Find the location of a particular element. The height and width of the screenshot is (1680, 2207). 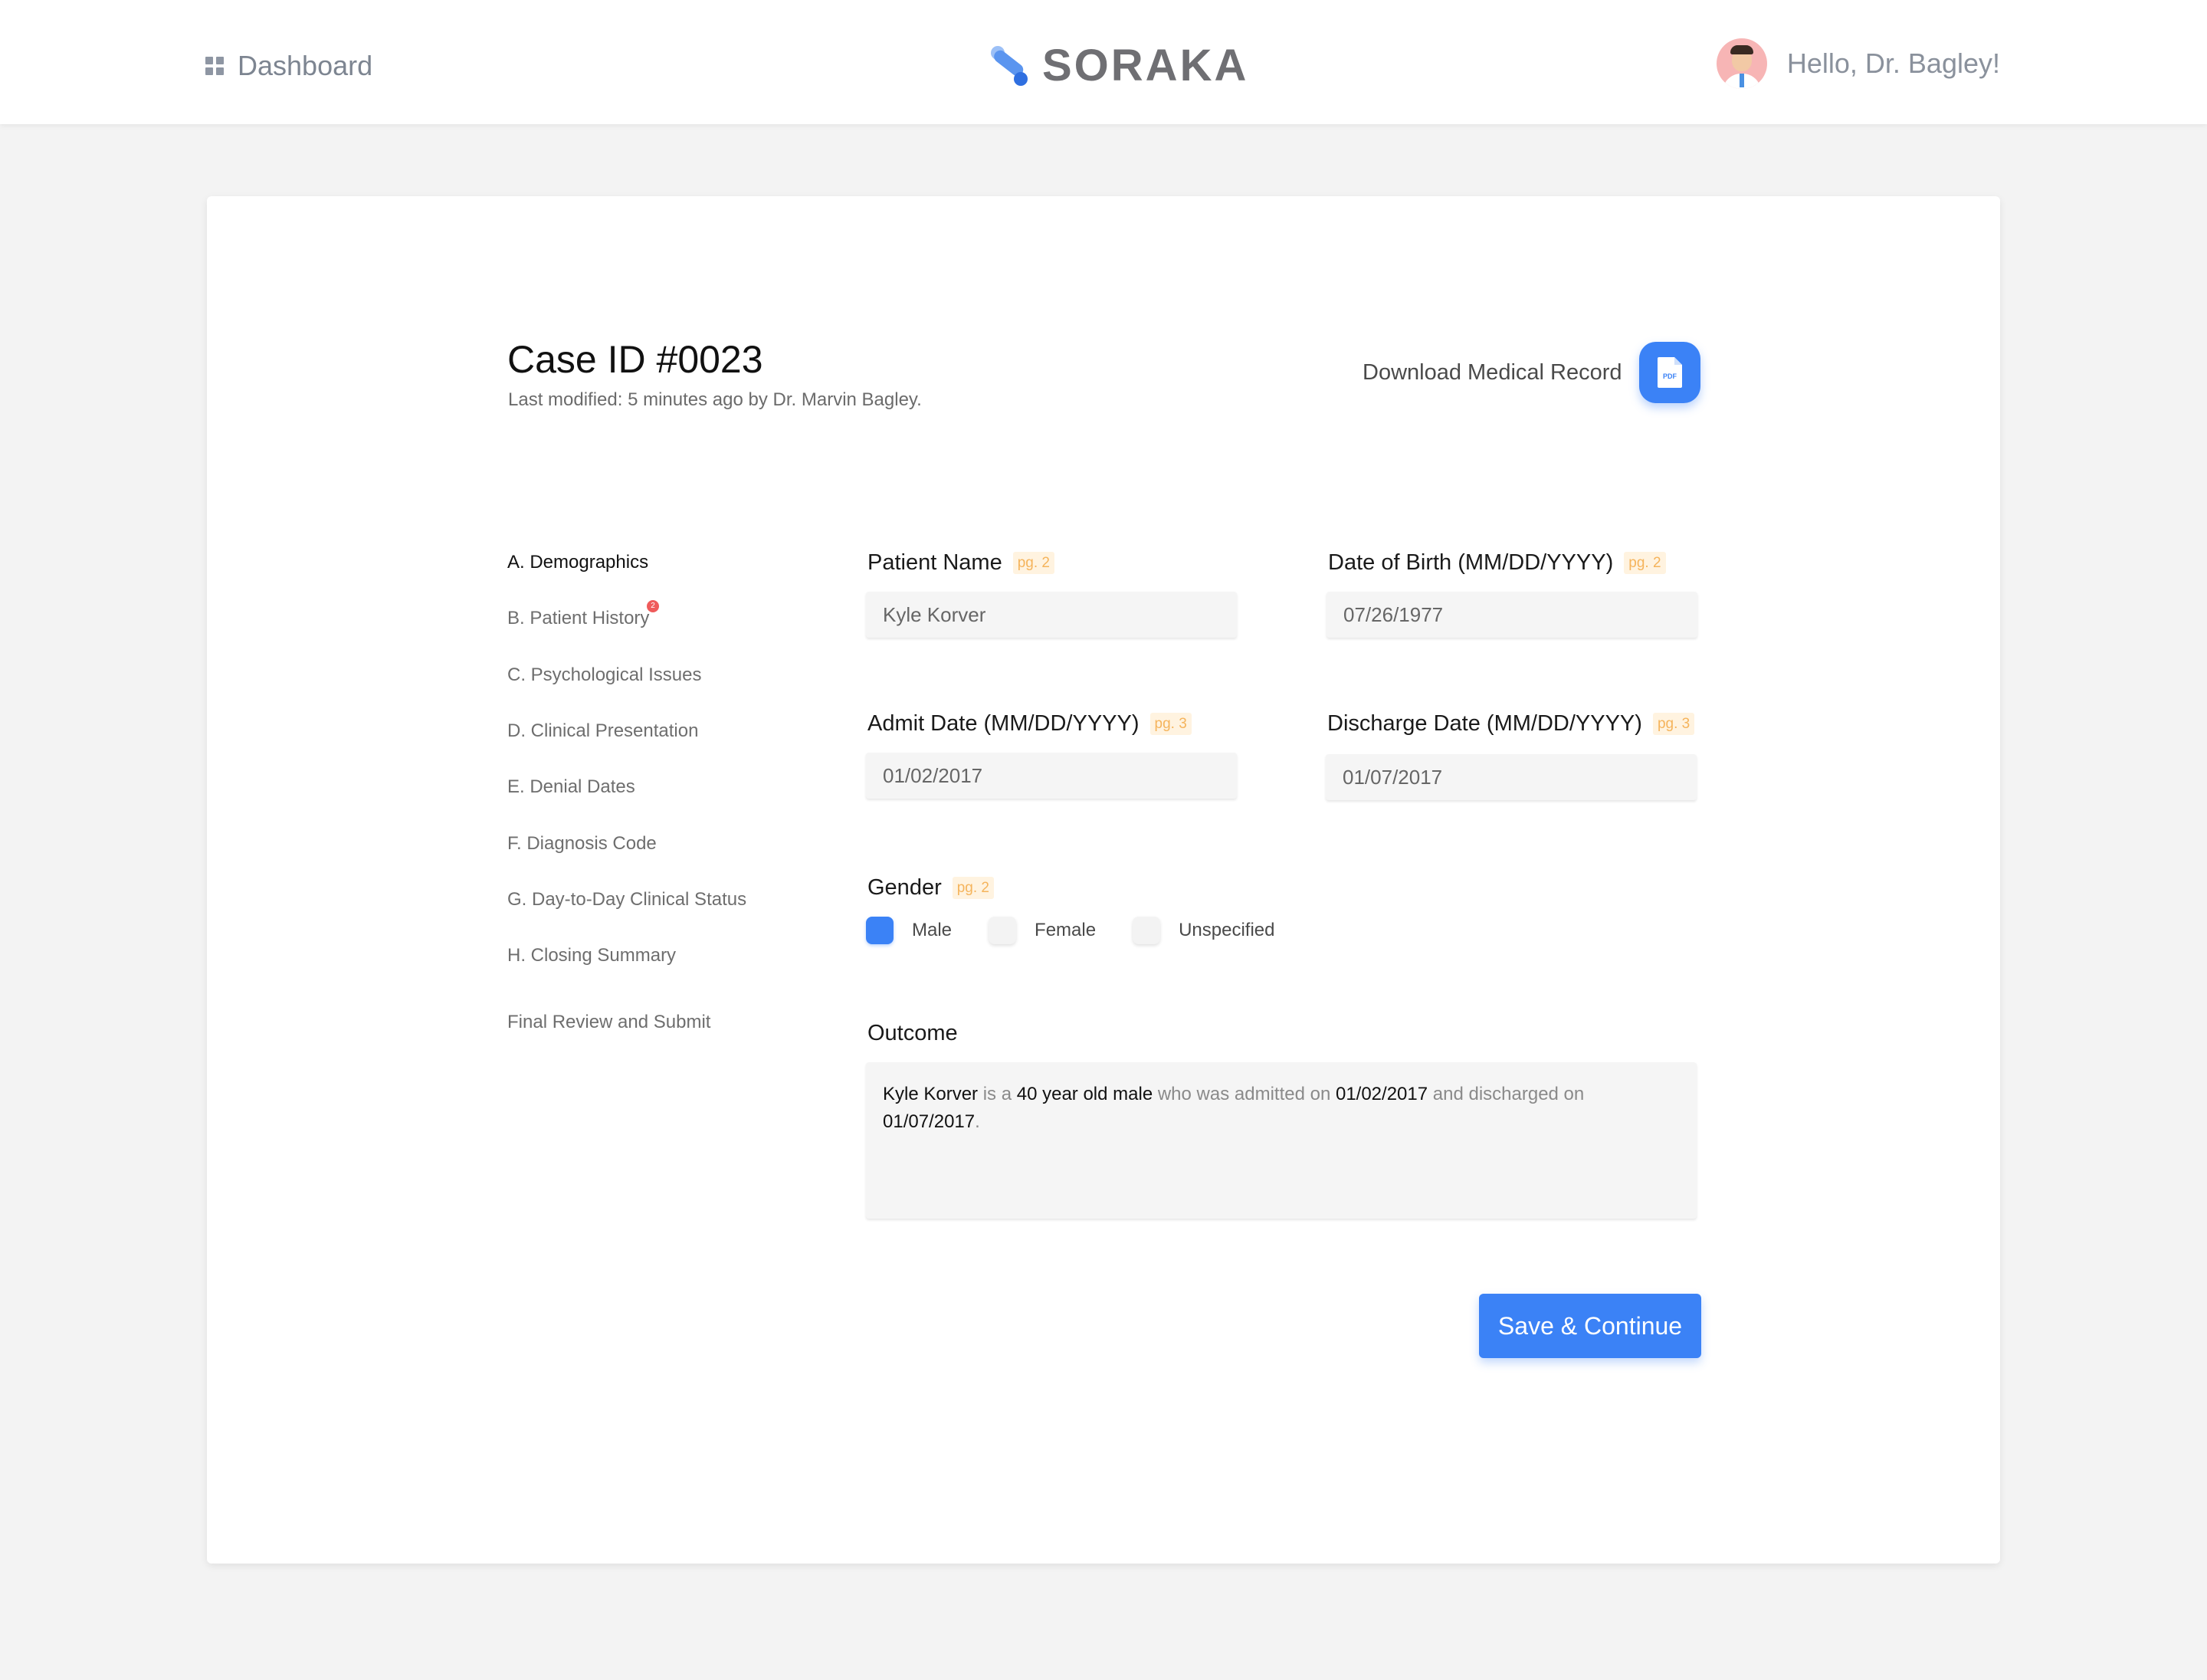

gender-radio-group: Male Female Unspecified is located at coordinates (1088, 930).